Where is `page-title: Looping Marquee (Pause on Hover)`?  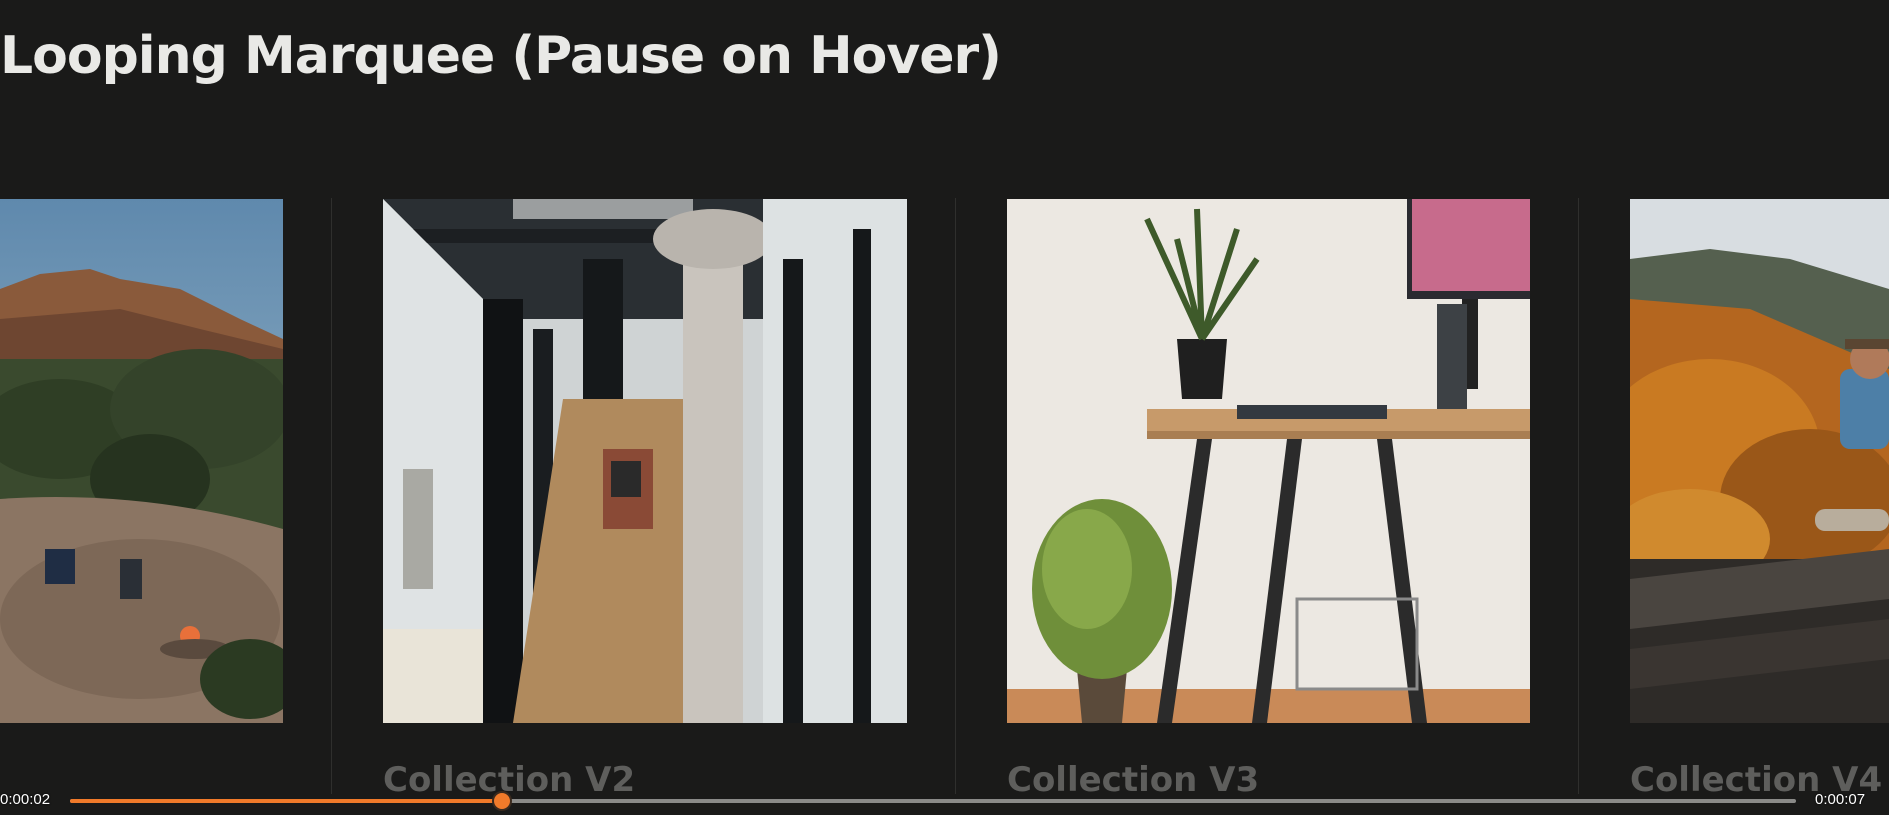
page-title: Looping Marquee (Pause on Hover) is located at coordinates (501, 56).